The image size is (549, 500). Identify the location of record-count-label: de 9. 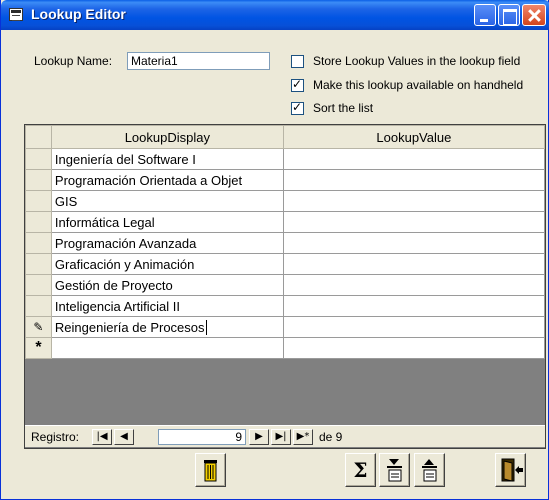
(331, 437).